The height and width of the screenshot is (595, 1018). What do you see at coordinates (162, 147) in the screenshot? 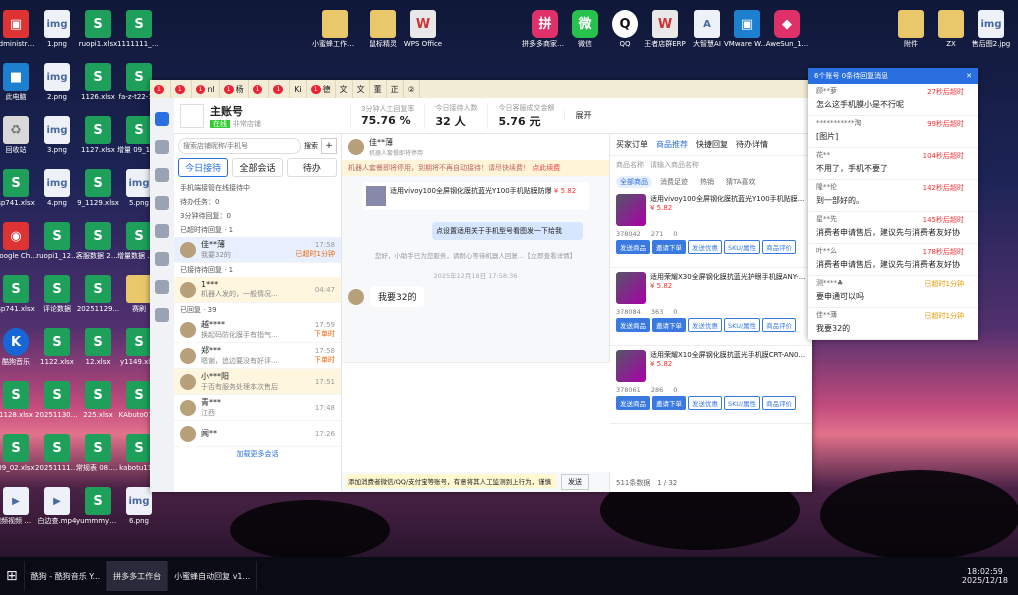
I see `shop-icon` at bounding box center [162, 147].